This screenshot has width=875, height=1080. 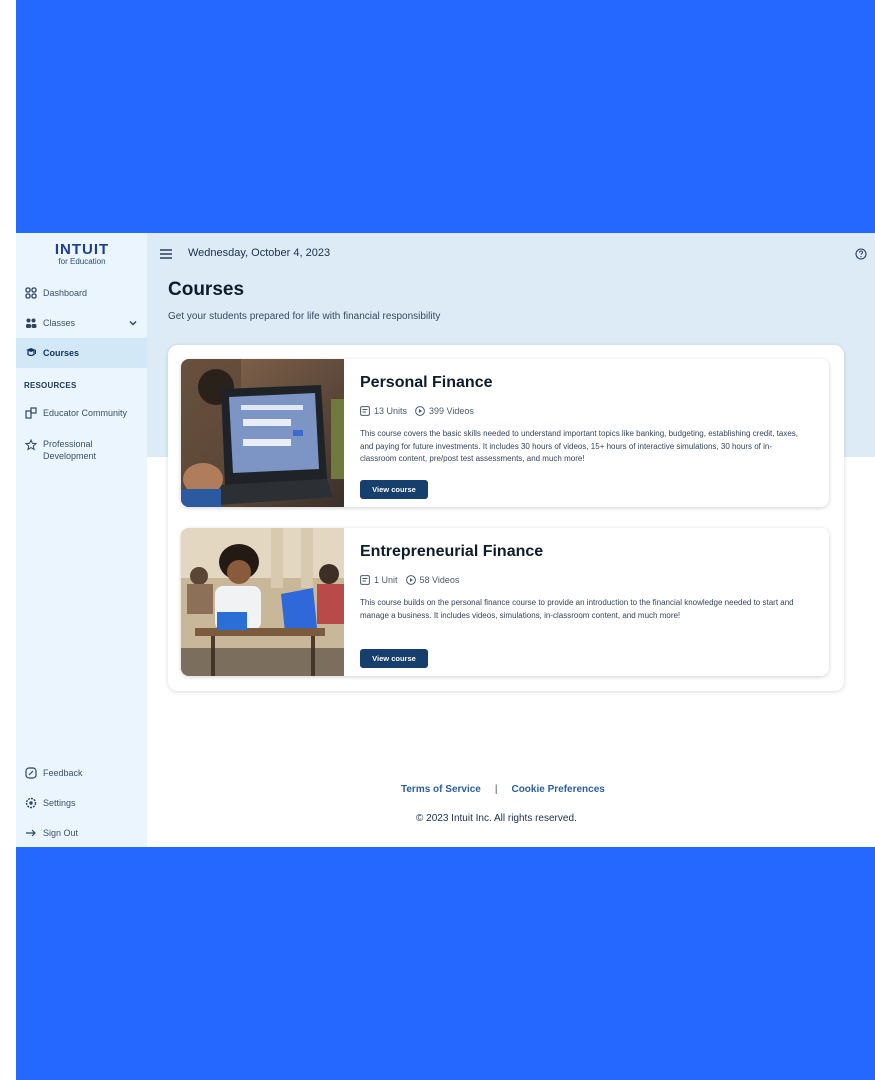 What do you see at coordinates (61, 353) in the screenshot?
I see `sidebar-item-label: Courses` at bounding box center [61, 353].